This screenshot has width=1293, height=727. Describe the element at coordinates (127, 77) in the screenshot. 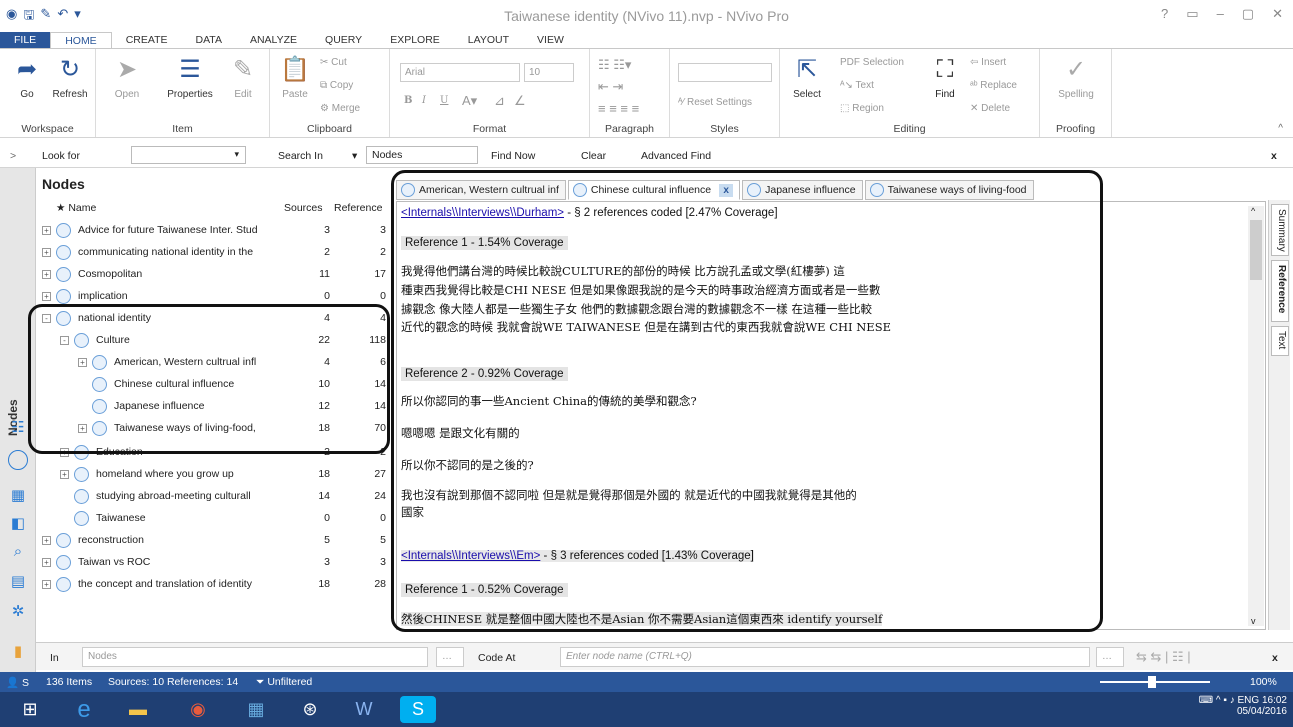

I see `open-button: ➤ Open` at that location.